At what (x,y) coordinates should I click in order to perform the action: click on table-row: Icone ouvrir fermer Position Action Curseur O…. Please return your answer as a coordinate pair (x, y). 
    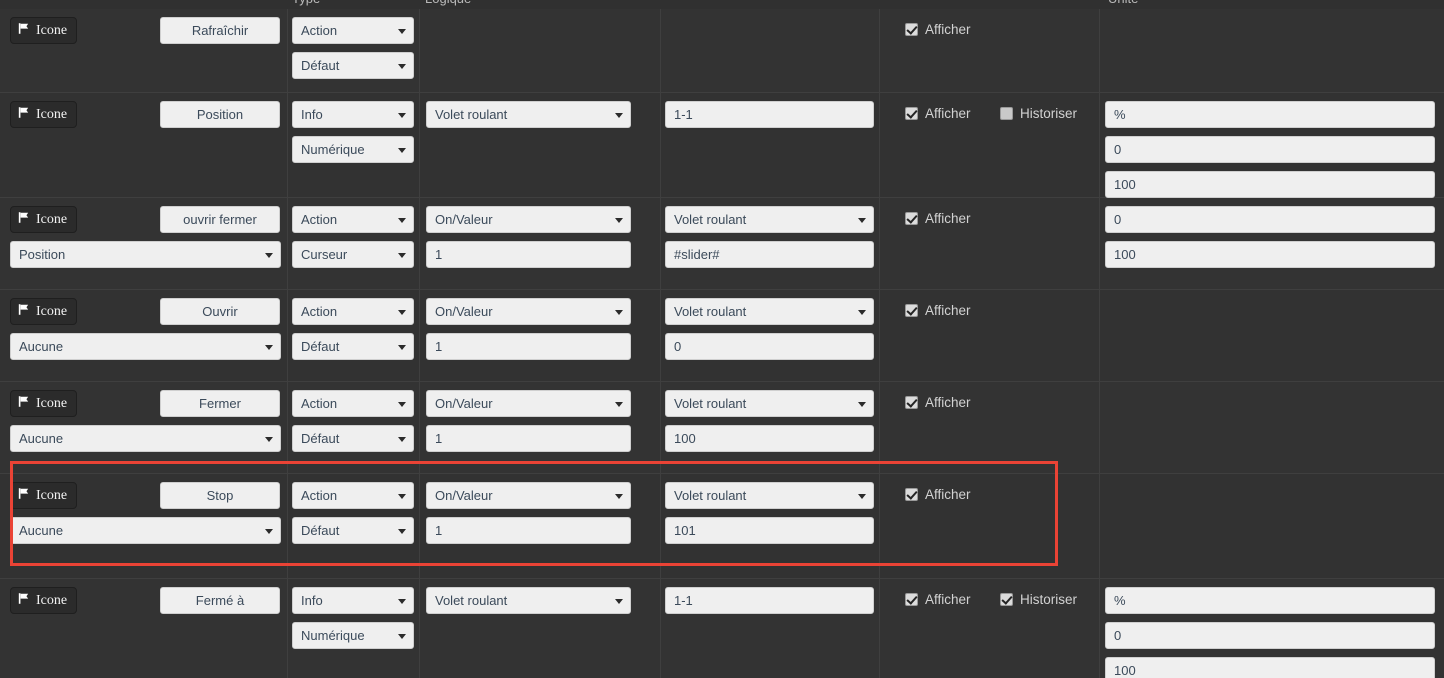
    Looking at the image, I should click on (722, 244).